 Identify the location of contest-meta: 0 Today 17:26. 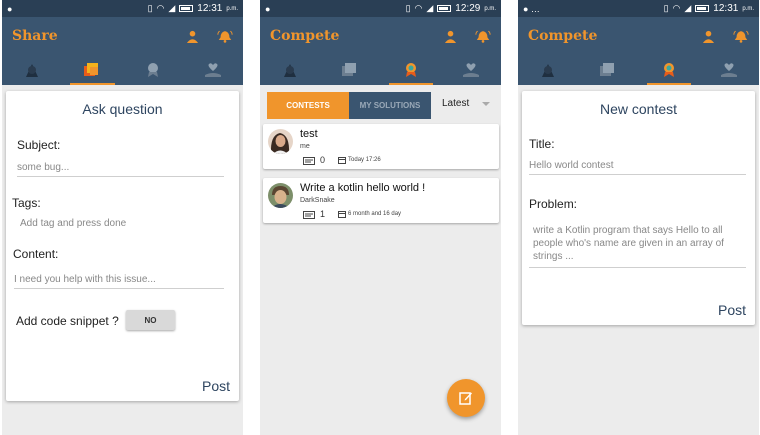
(342, 160).